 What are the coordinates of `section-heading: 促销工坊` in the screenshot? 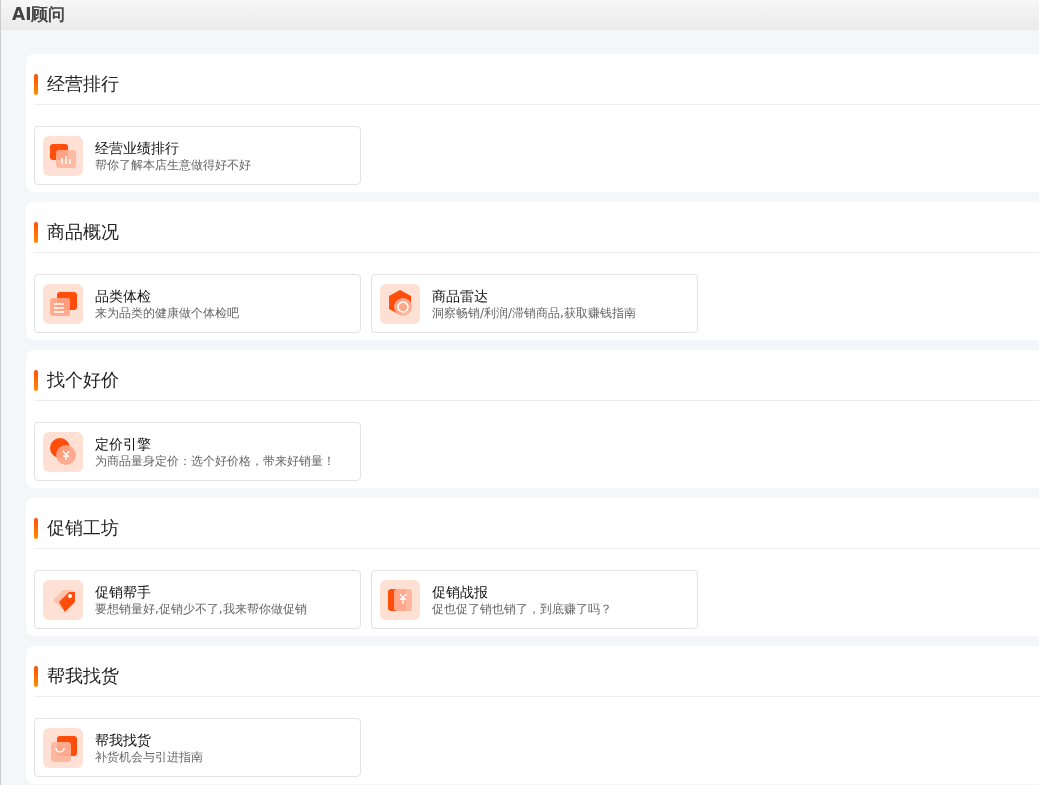 It's located at (83, 528).